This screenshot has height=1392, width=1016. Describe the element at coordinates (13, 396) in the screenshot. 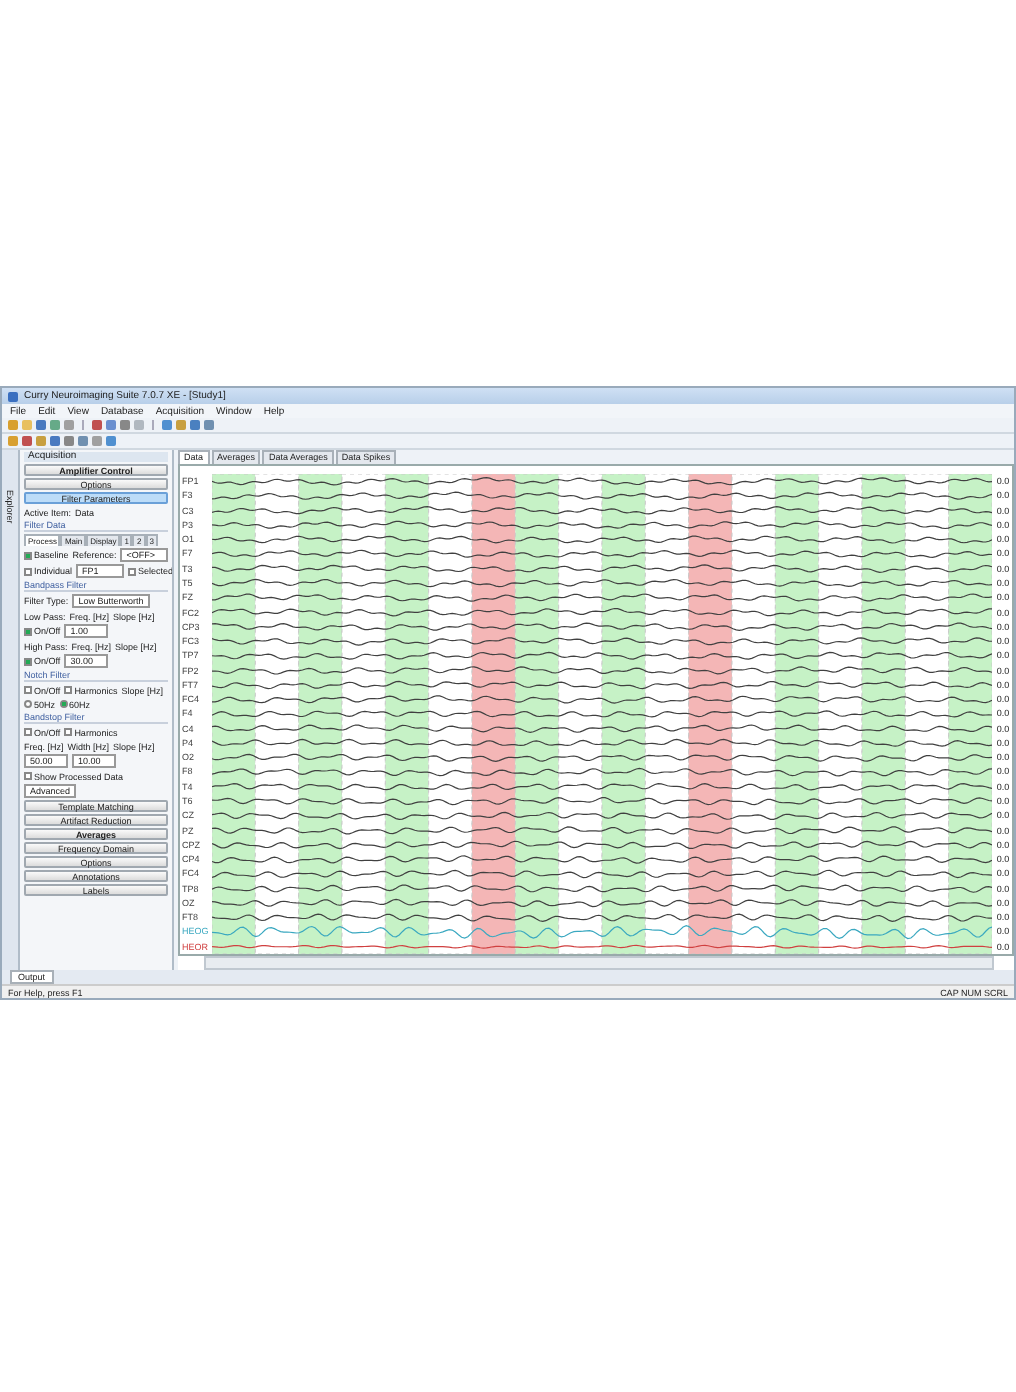

I see `app-icon` at that location.